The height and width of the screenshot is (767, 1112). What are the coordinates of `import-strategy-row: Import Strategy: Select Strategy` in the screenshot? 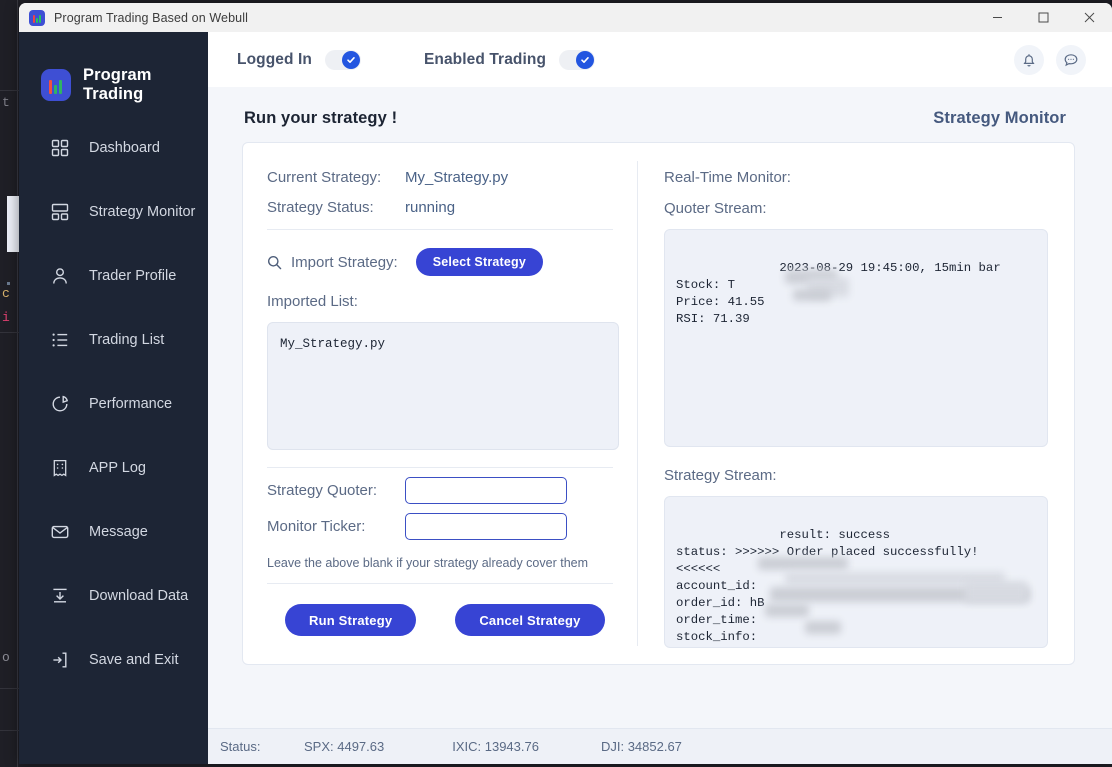 It's located at (452, 262).